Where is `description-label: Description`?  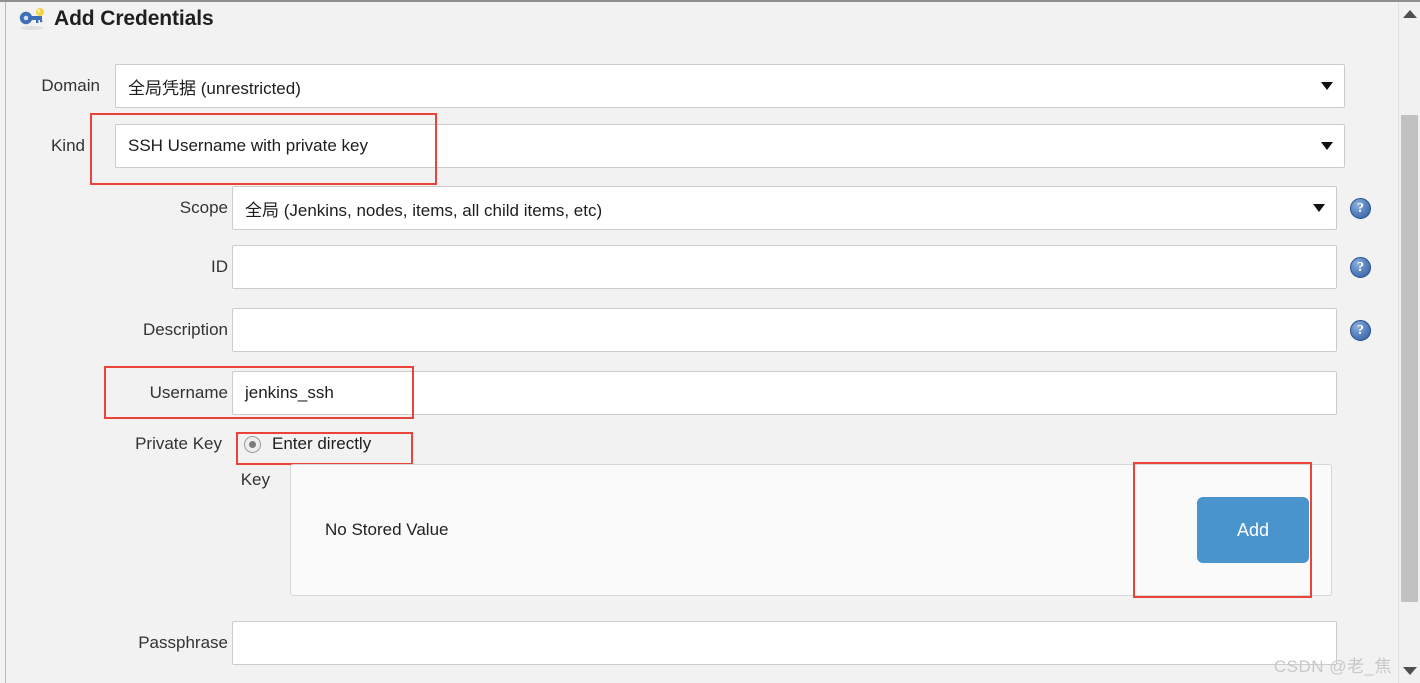
description-label: Description is located at coordinates (185, 329).